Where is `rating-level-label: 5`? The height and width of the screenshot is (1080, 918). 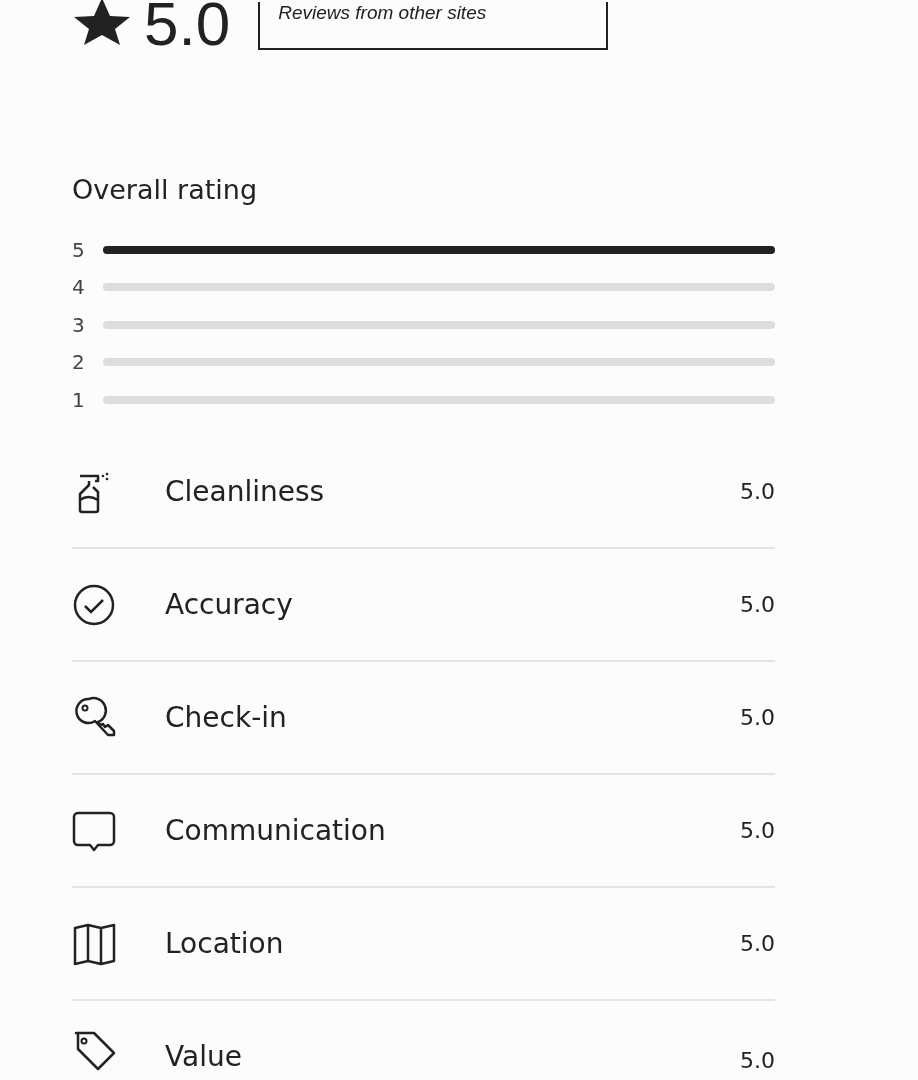 rating-level-label: 5 is located at coordinates (79, 249).